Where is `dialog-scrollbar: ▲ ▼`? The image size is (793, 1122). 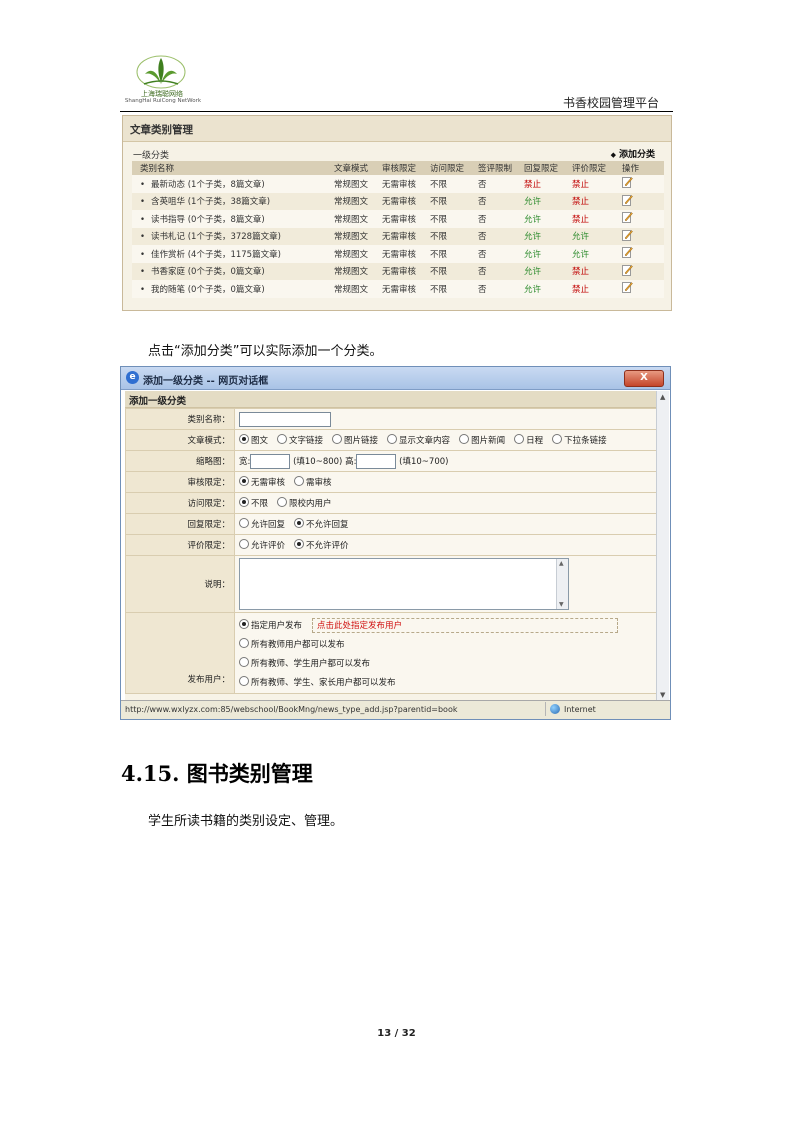 dialog-scrollbar: ▲ ▼ is located at coordinates (662, 546).